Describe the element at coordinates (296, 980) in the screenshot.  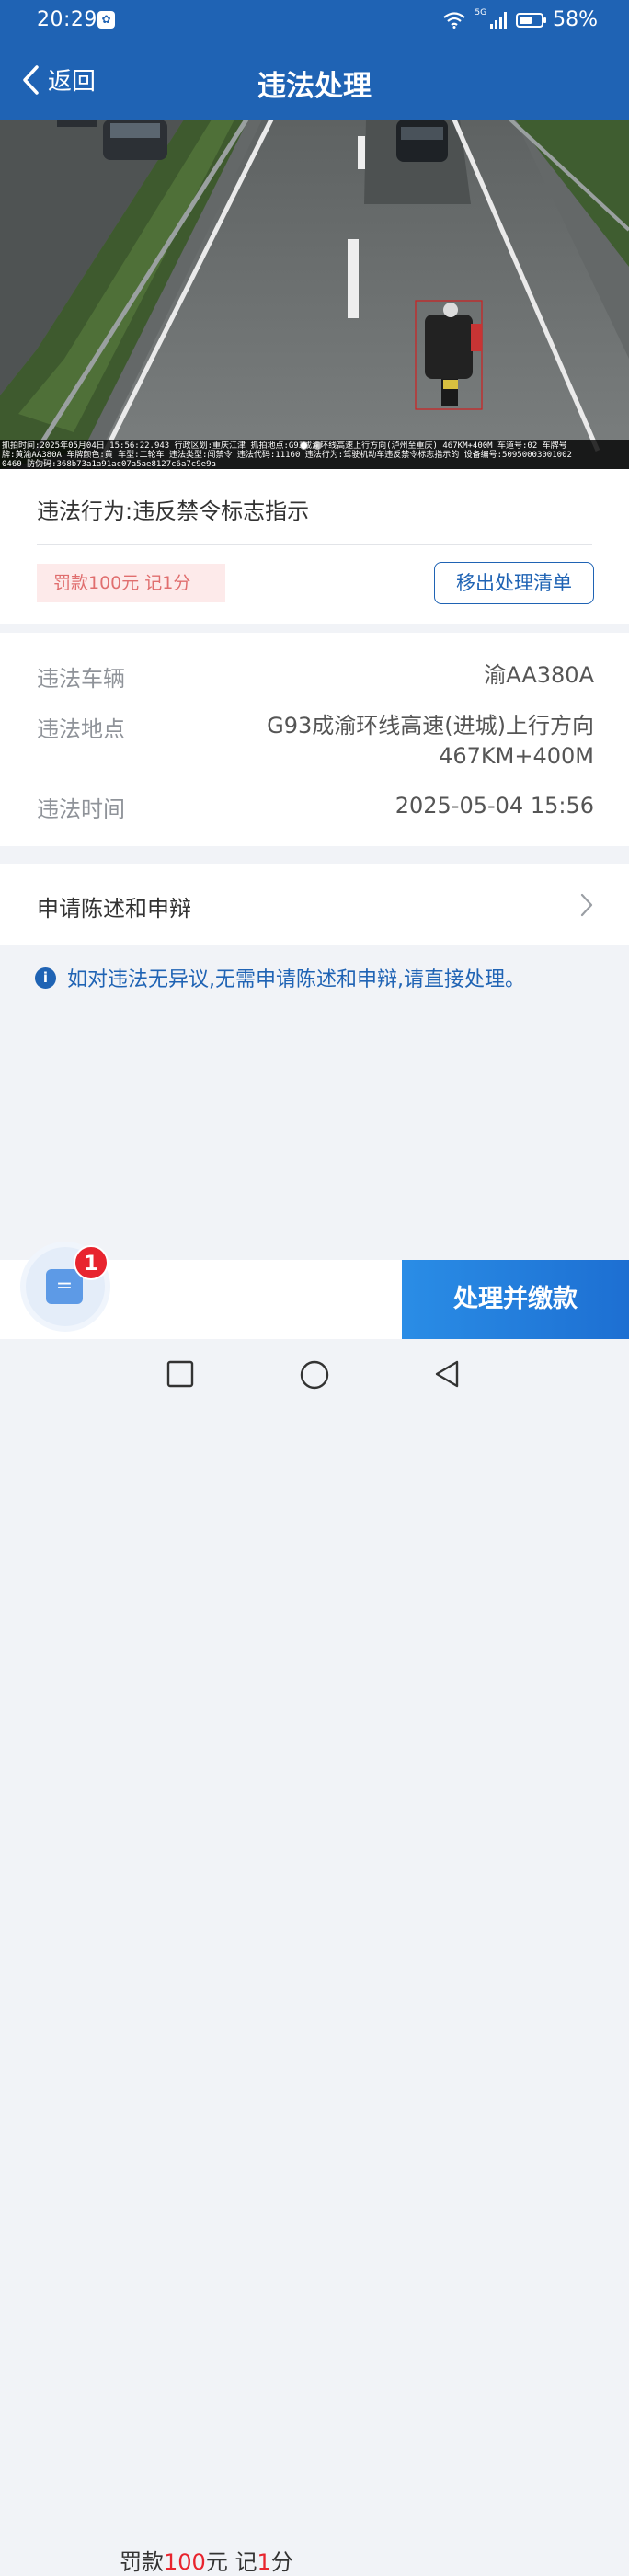
I see `notice-text: 如对违法无异议,无需申请陈述和申辩,请直接处理。` at that location.